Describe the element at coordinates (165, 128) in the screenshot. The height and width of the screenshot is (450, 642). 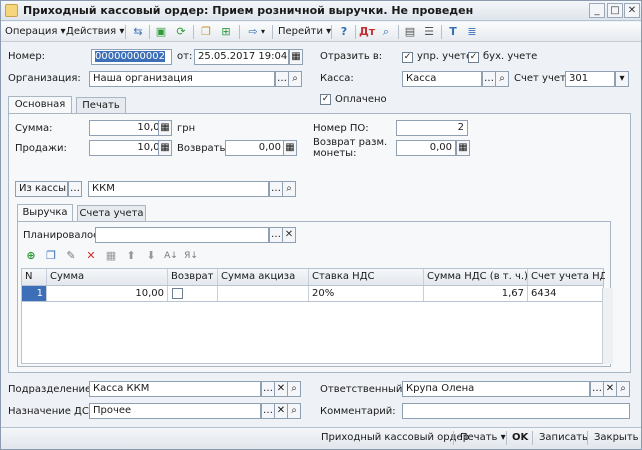
I see `sum-calculator-icon: ▦` at that location.